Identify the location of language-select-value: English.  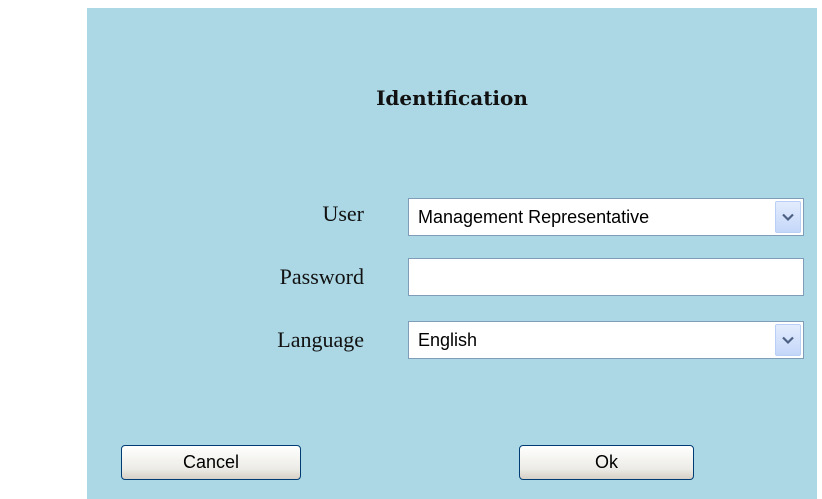
(448, 340).